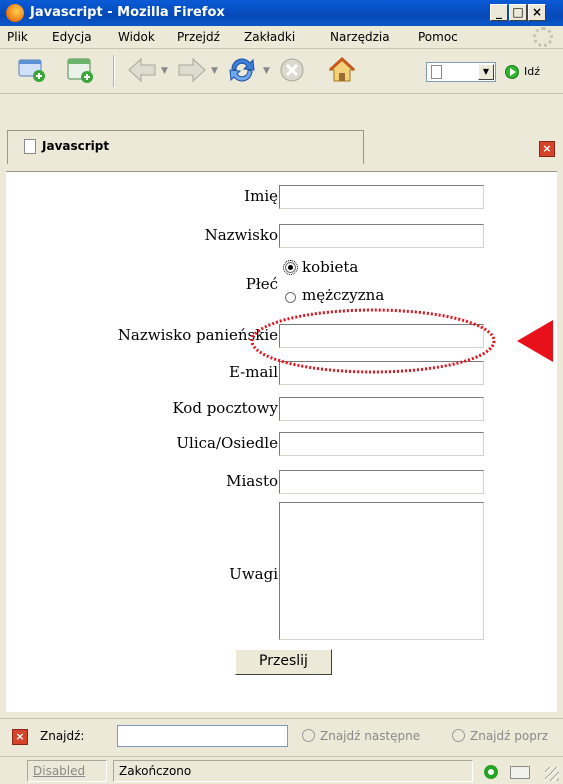  Describe the element at coordinates (438, 37) in the screenshot. I see `menu-pomoc: Pomoc` at that location.